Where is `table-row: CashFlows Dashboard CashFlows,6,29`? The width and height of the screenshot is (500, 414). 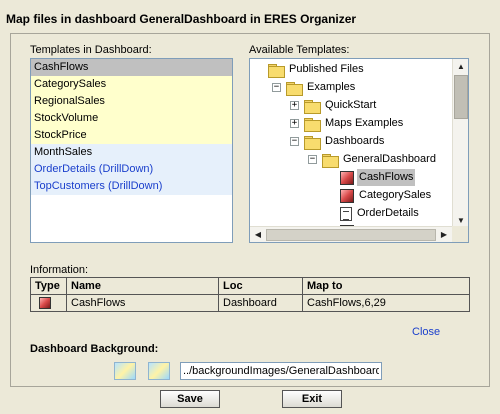 table-row: CashFlows Dashboard CashFlows,6,29 is located at coordinates (250, 303).